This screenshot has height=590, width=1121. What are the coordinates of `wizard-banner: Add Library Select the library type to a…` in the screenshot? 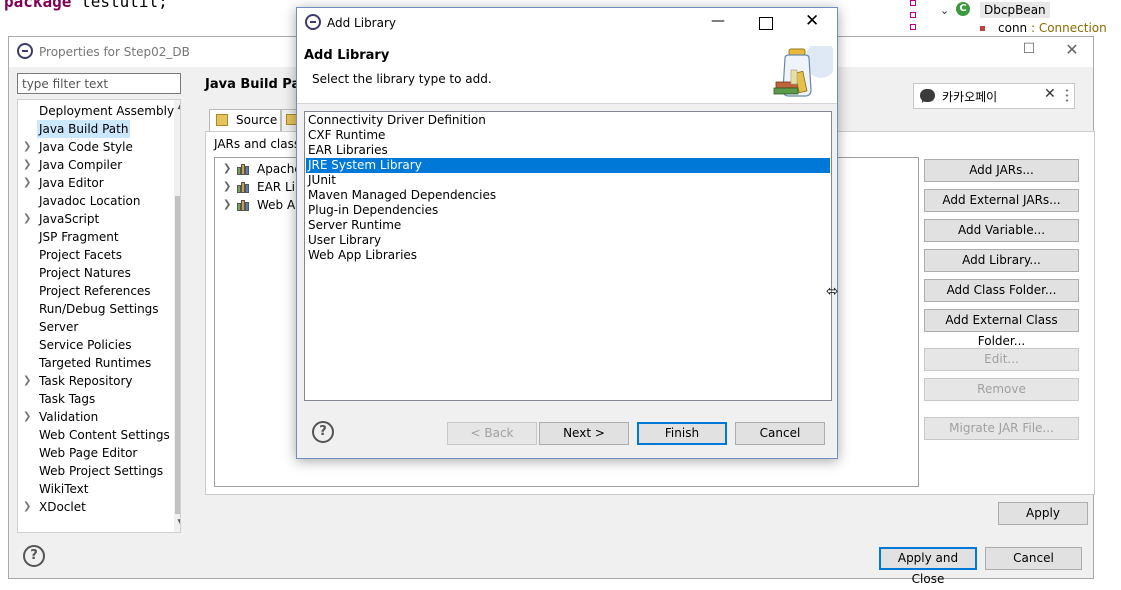 It's located at (567, 71).